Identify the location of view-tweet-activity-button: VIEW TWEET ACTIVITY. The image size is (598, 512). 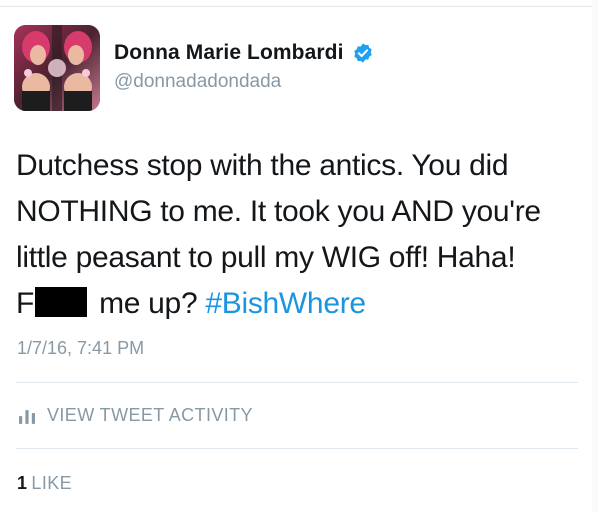
(135, 415).